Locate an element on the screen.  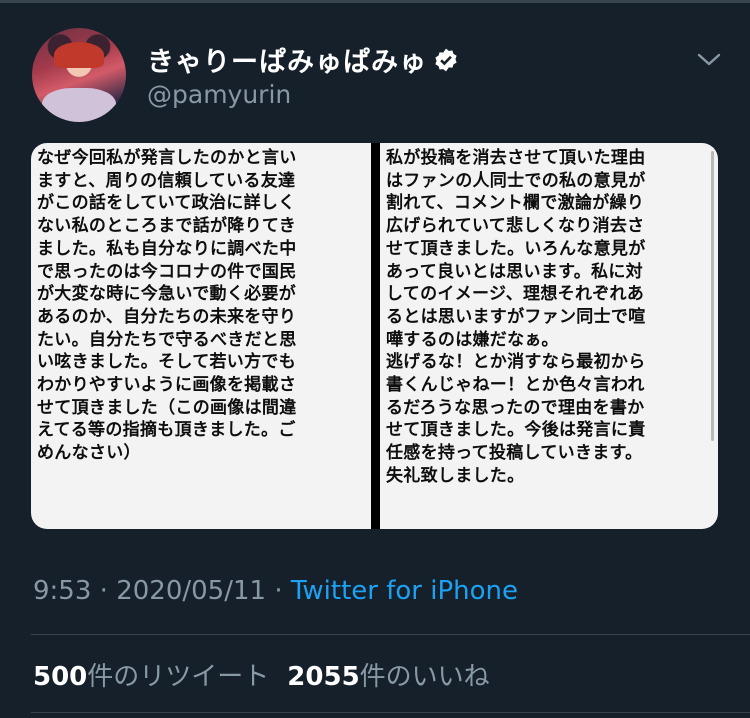
tweet-time: 9:53 is located at coordinates (62, 591).